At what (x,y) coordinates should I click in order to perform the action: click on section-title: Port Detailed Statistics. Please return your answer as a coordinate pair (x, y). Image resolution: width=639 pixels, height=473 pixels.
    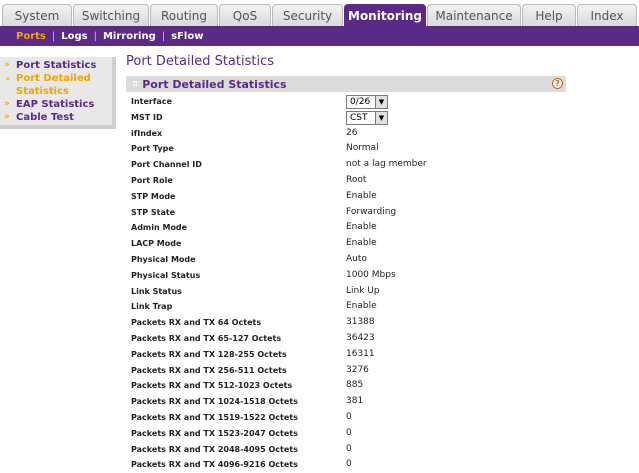
    Looking at the image, I should click on (214, 84).